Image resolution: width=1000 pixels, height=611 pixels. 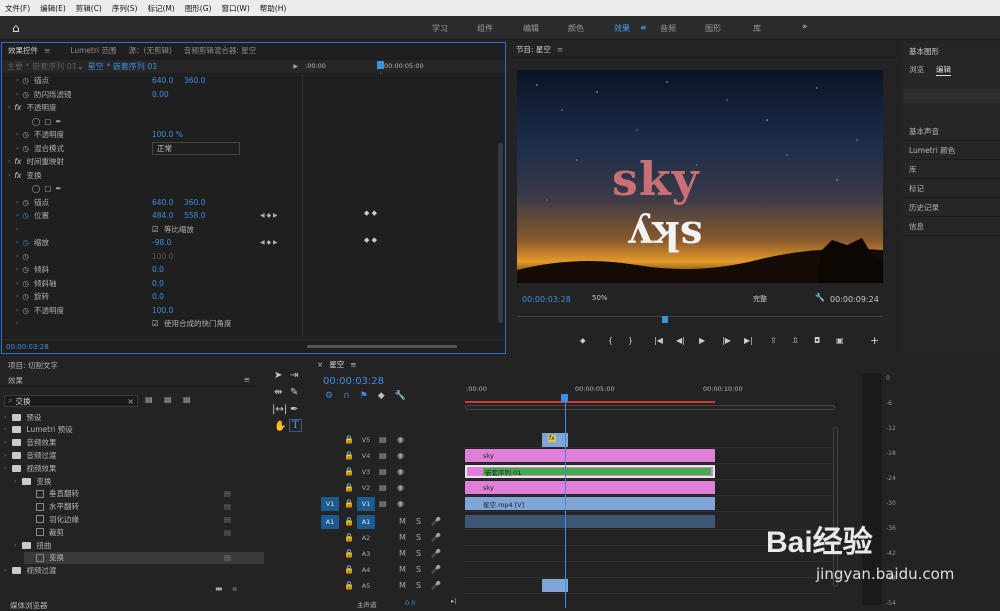 I want to click on sequence-tab: 星空, so click(x=336, y=364).